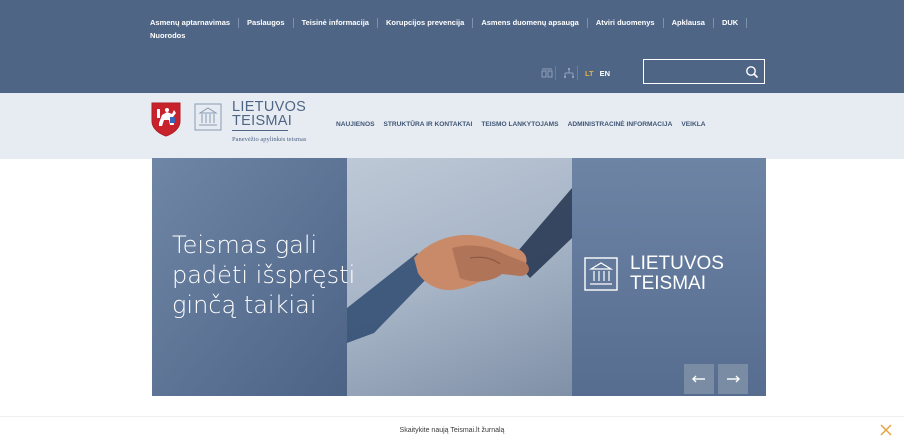  What do you see at coordinates (886, 429) in the screenshot?
I see `close-icon` at bounding box center [886, 429].